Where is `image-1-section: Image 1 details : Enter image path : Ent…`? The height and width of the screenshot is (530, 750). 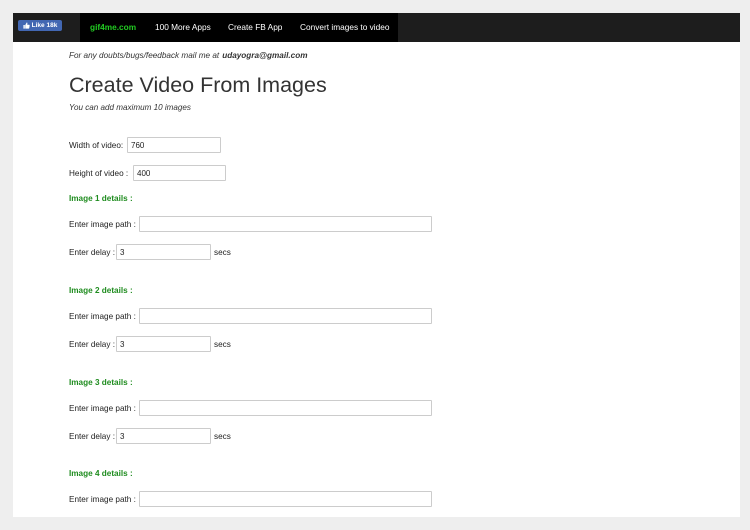 image-1-section: Image 1 details : Enter image path : Ent… is located at coordinates (254, 225).